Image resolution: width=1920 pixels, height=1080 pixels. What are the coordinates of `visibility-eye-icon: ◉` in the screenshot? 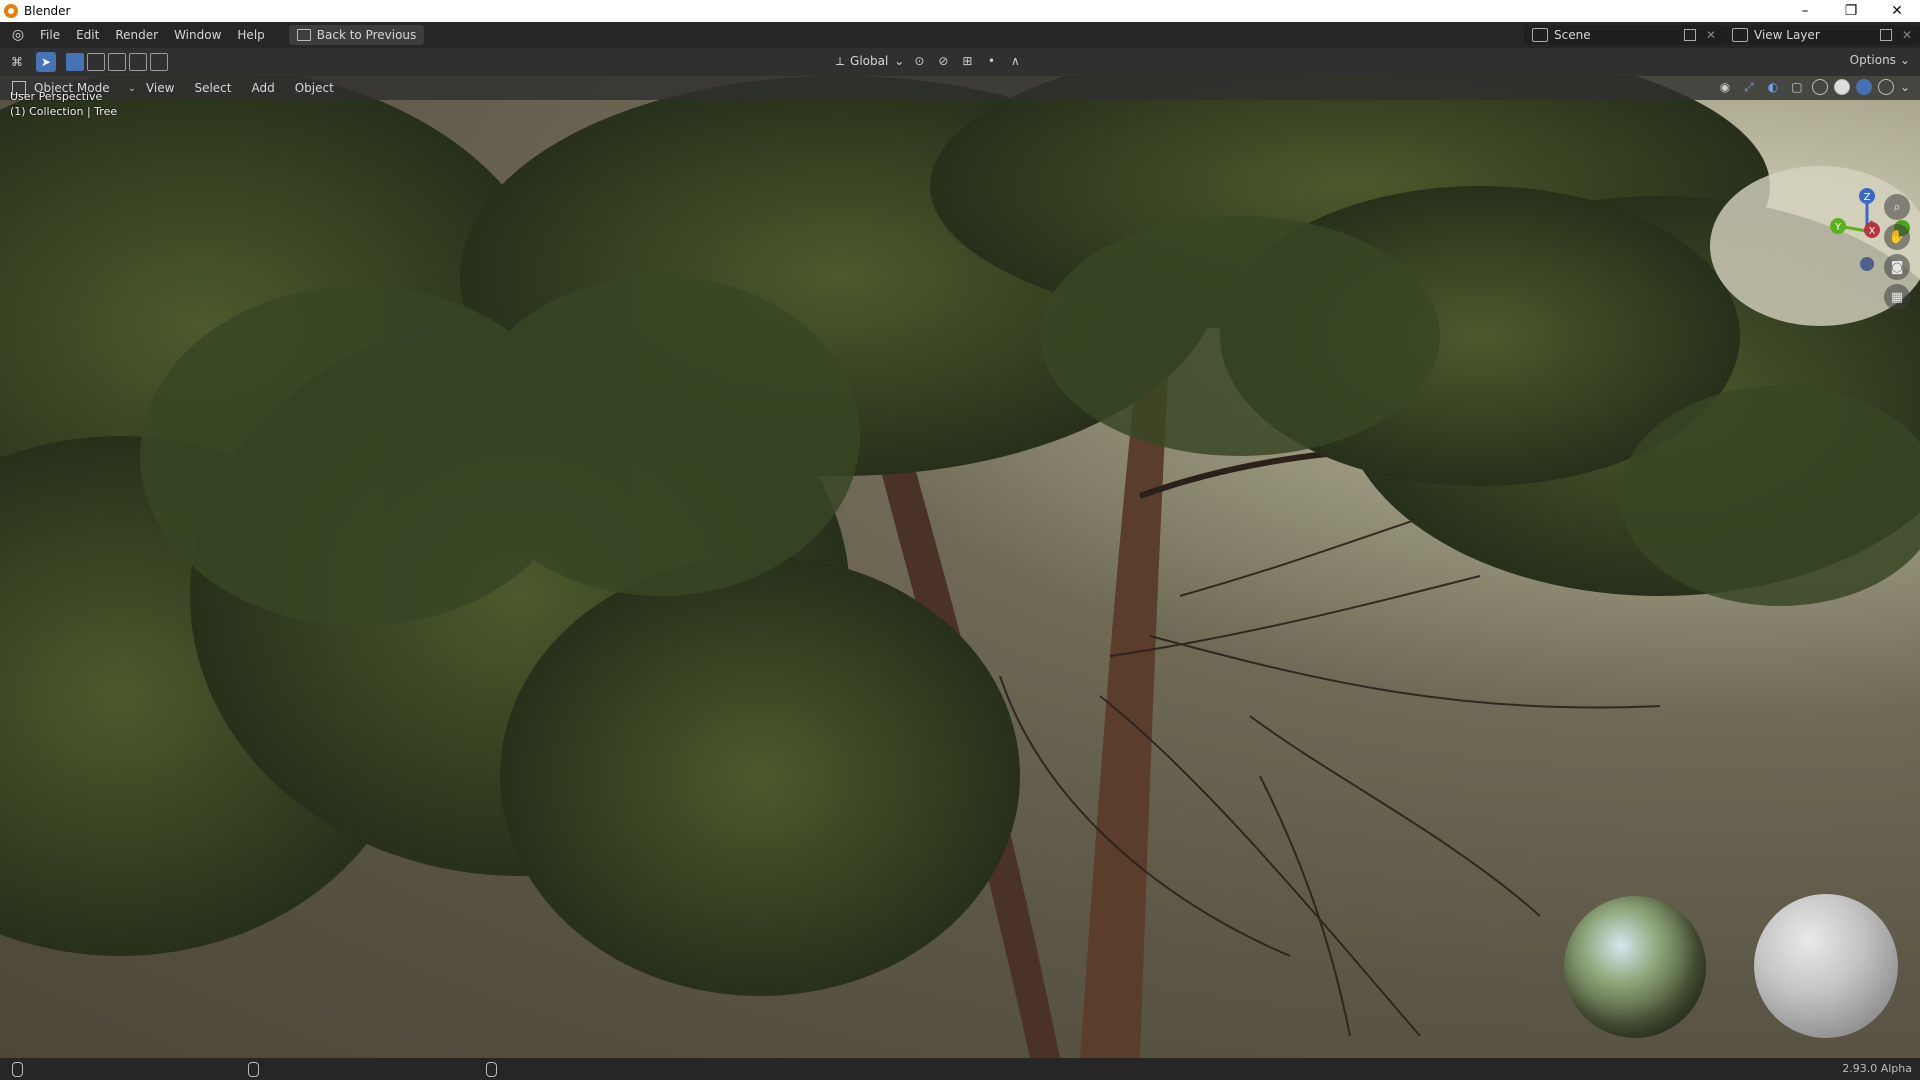 It's located at (1725, 87).